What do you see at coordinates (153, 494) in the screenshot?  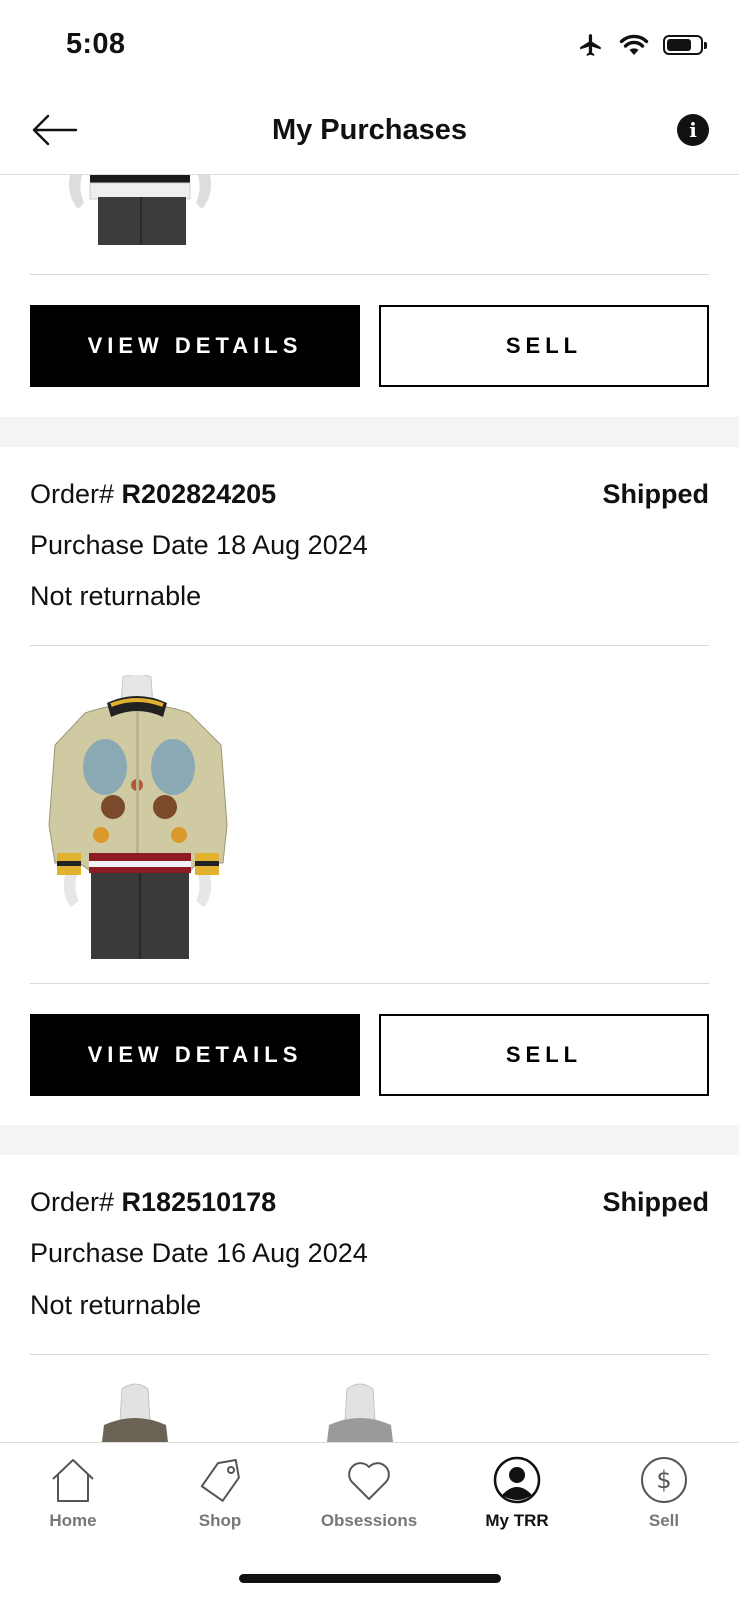 I see `order-number: Order# R202824205` at bounding box center [153, 494].